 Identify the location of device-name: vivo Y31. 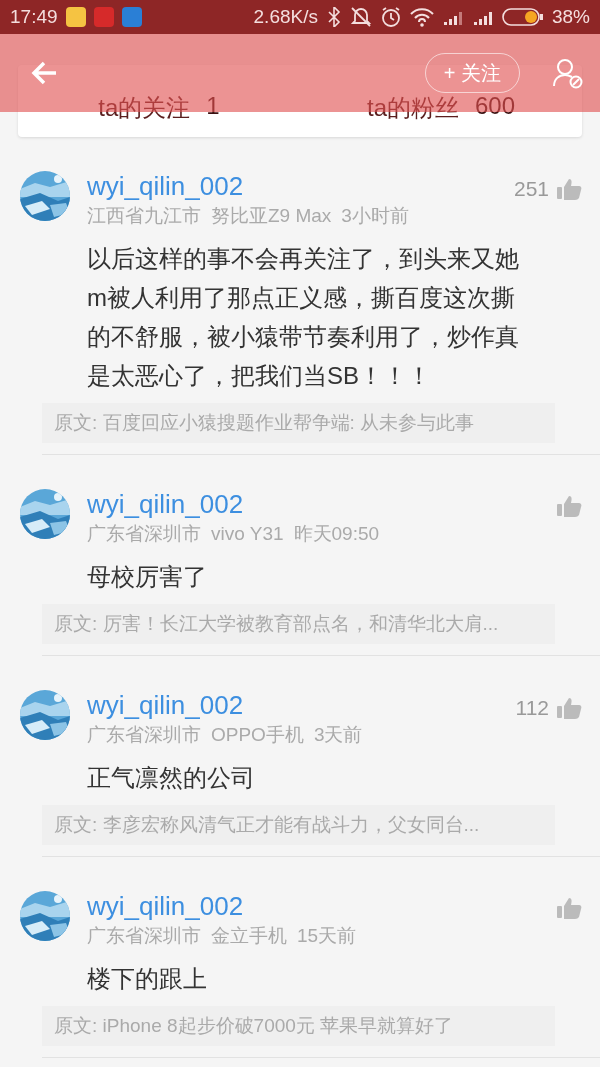
(247, 534).